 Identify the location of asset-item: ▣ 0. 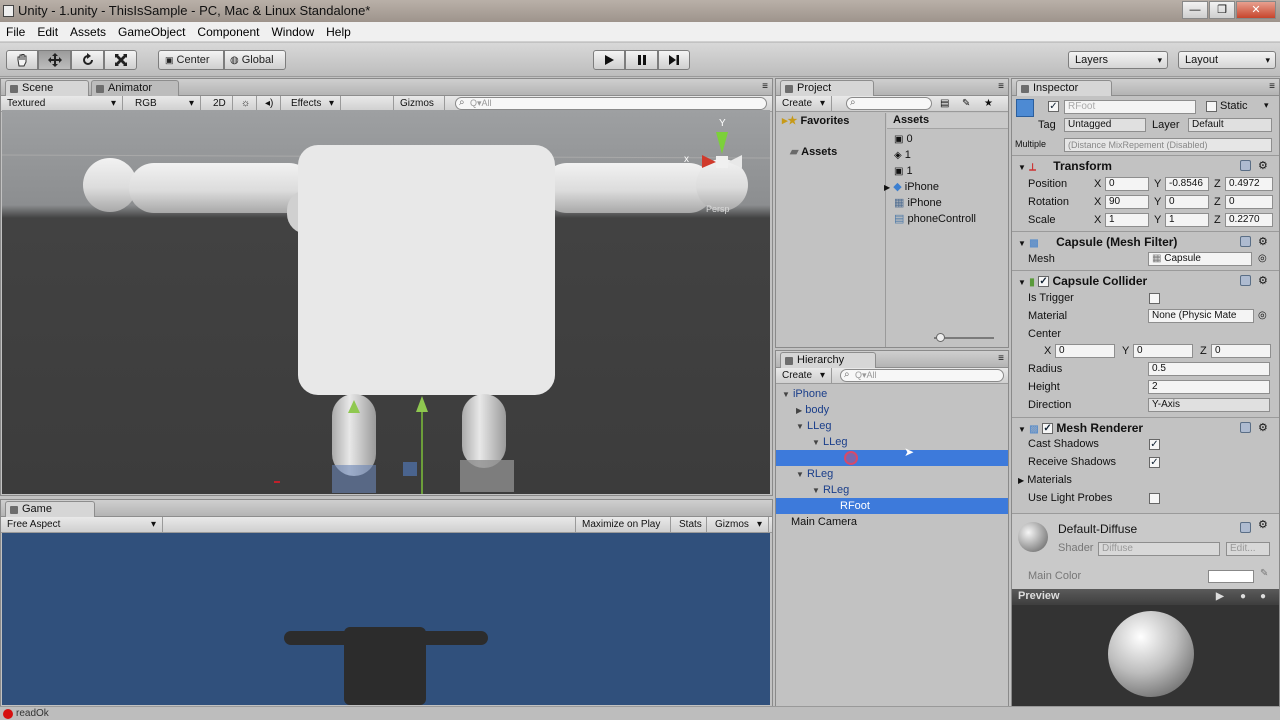
(903, 139).